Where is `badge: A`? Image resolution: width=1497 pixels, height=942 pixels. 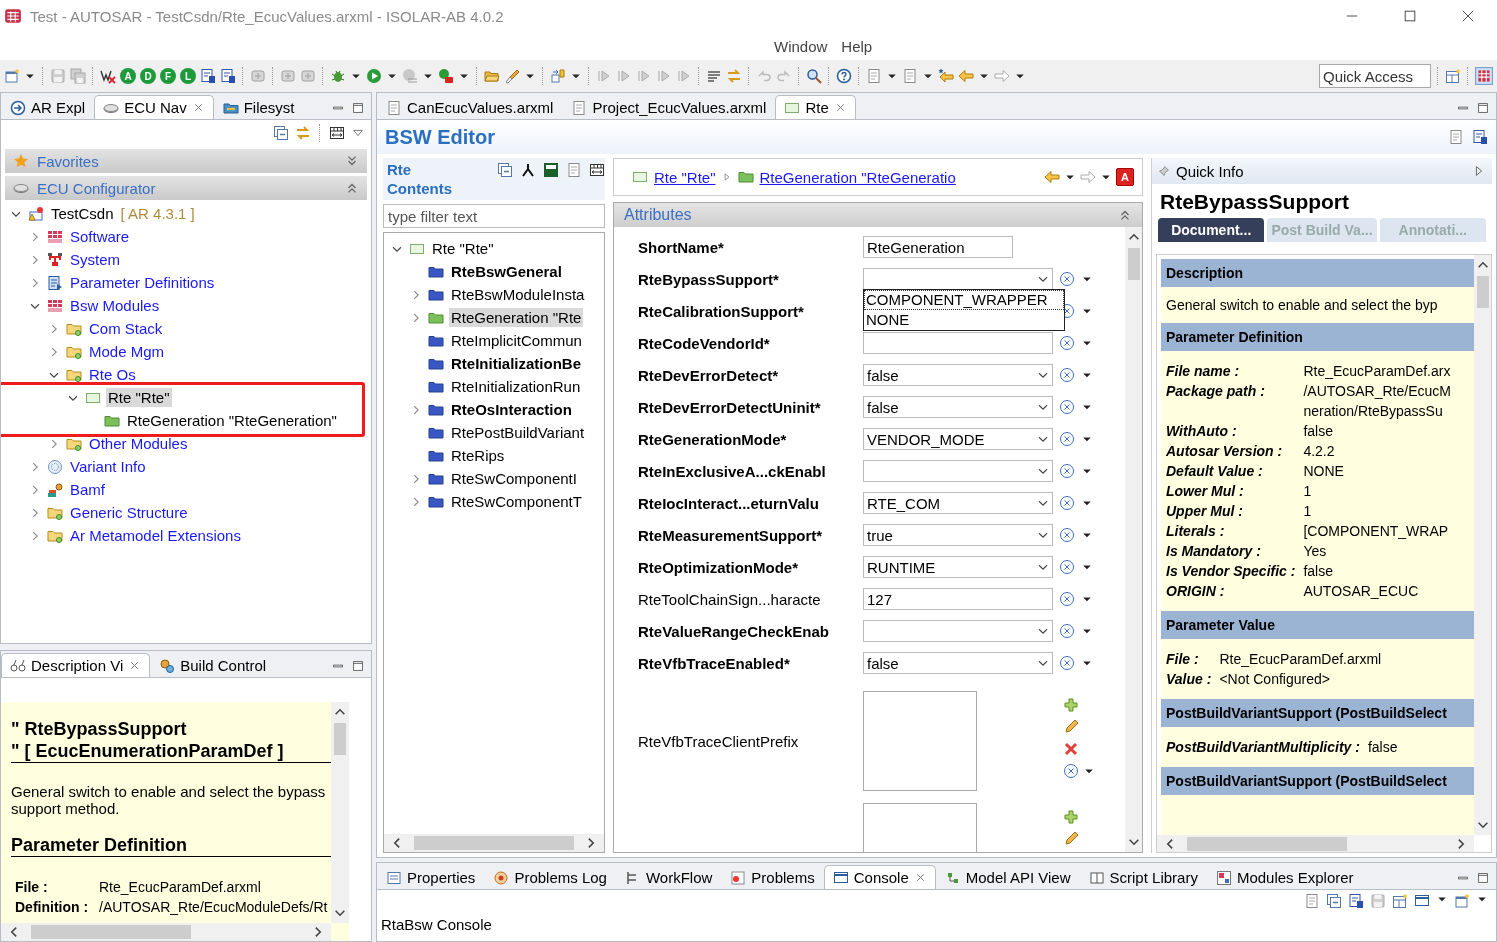 badge: A is located at coordinates (1125, 177).